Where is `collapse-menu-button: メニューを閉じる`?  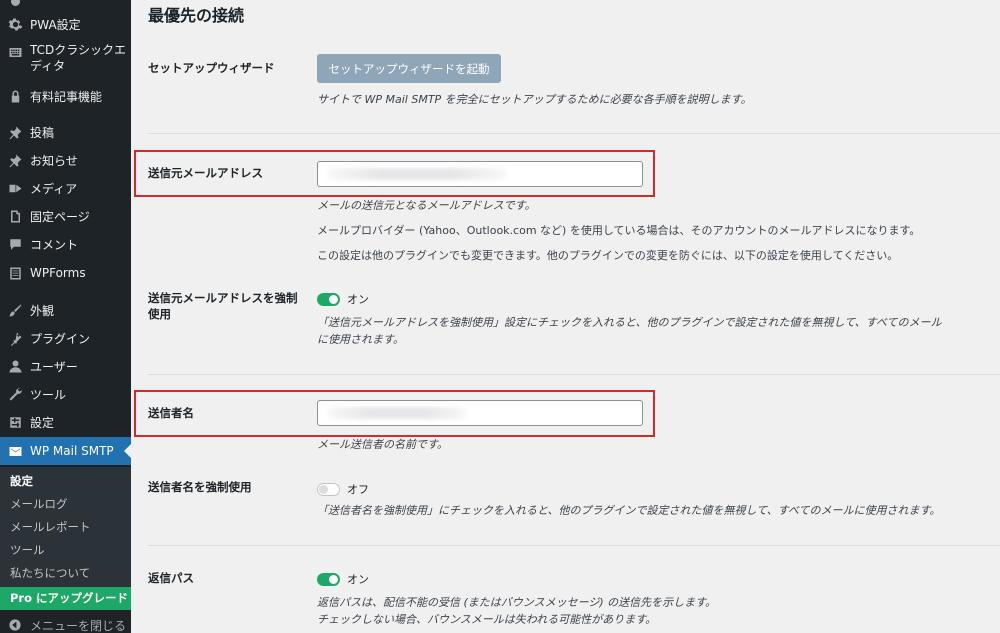 collapse-menu-button: メニューを閉じる is located at coordinates (65, 623).